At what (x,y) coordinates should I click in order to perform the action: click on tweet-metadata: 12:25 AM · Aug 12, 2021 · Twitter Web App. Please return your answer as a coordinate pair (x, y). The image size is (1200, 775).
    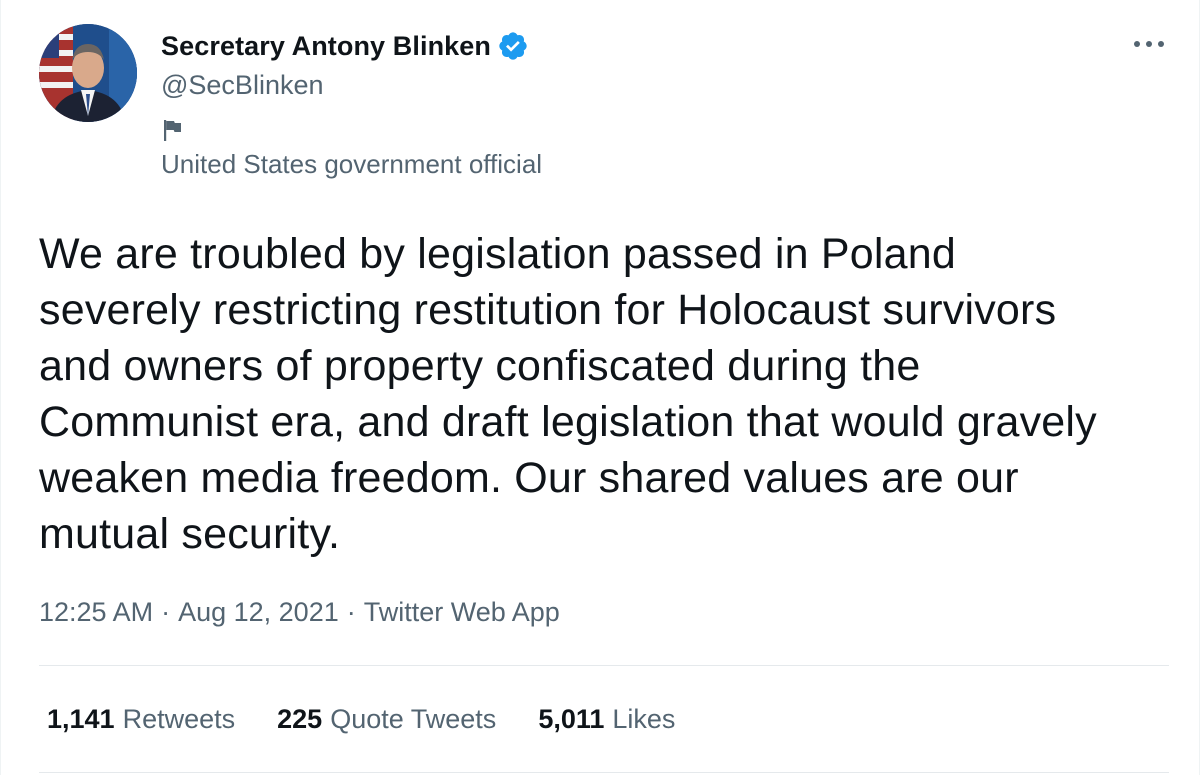
    Looking at the image, I should click on (299, 612).